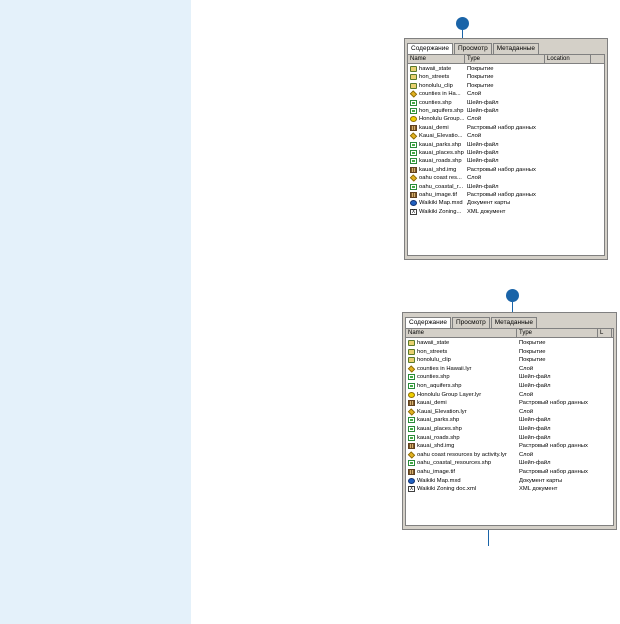 Image resolution: width=620 pixels, height=624 pixels. Describe the element at coordinates (509, 369) in the screenshot. I see `list-item: counties in Hawaii.lyr Слой` at that location.